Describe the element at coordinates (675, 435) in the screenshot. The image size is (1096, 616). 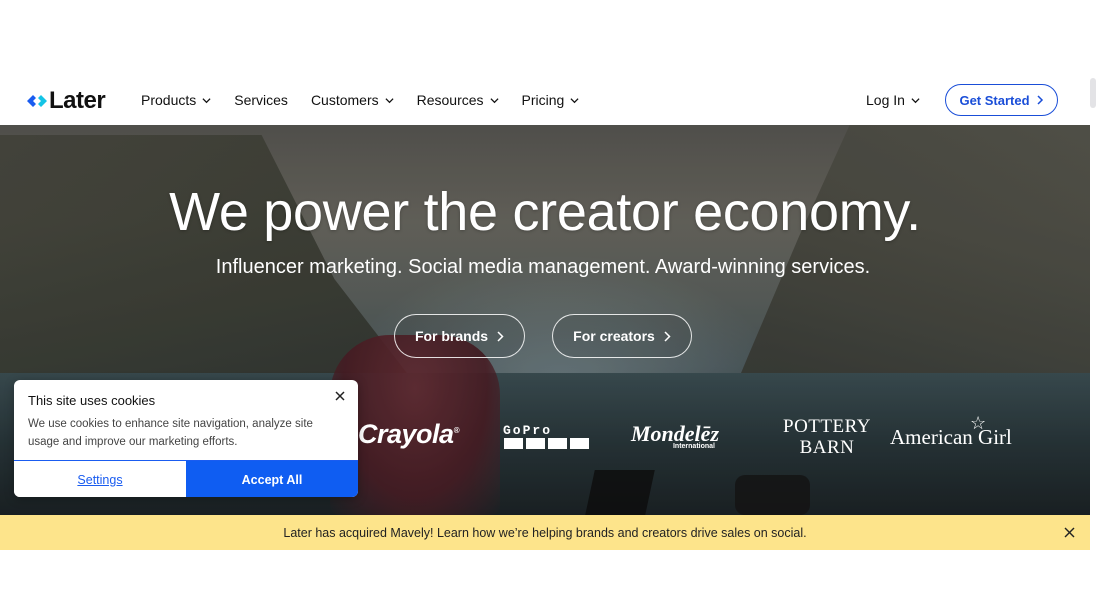
I see `mondelez-logo: Mondelēz International` at that location.